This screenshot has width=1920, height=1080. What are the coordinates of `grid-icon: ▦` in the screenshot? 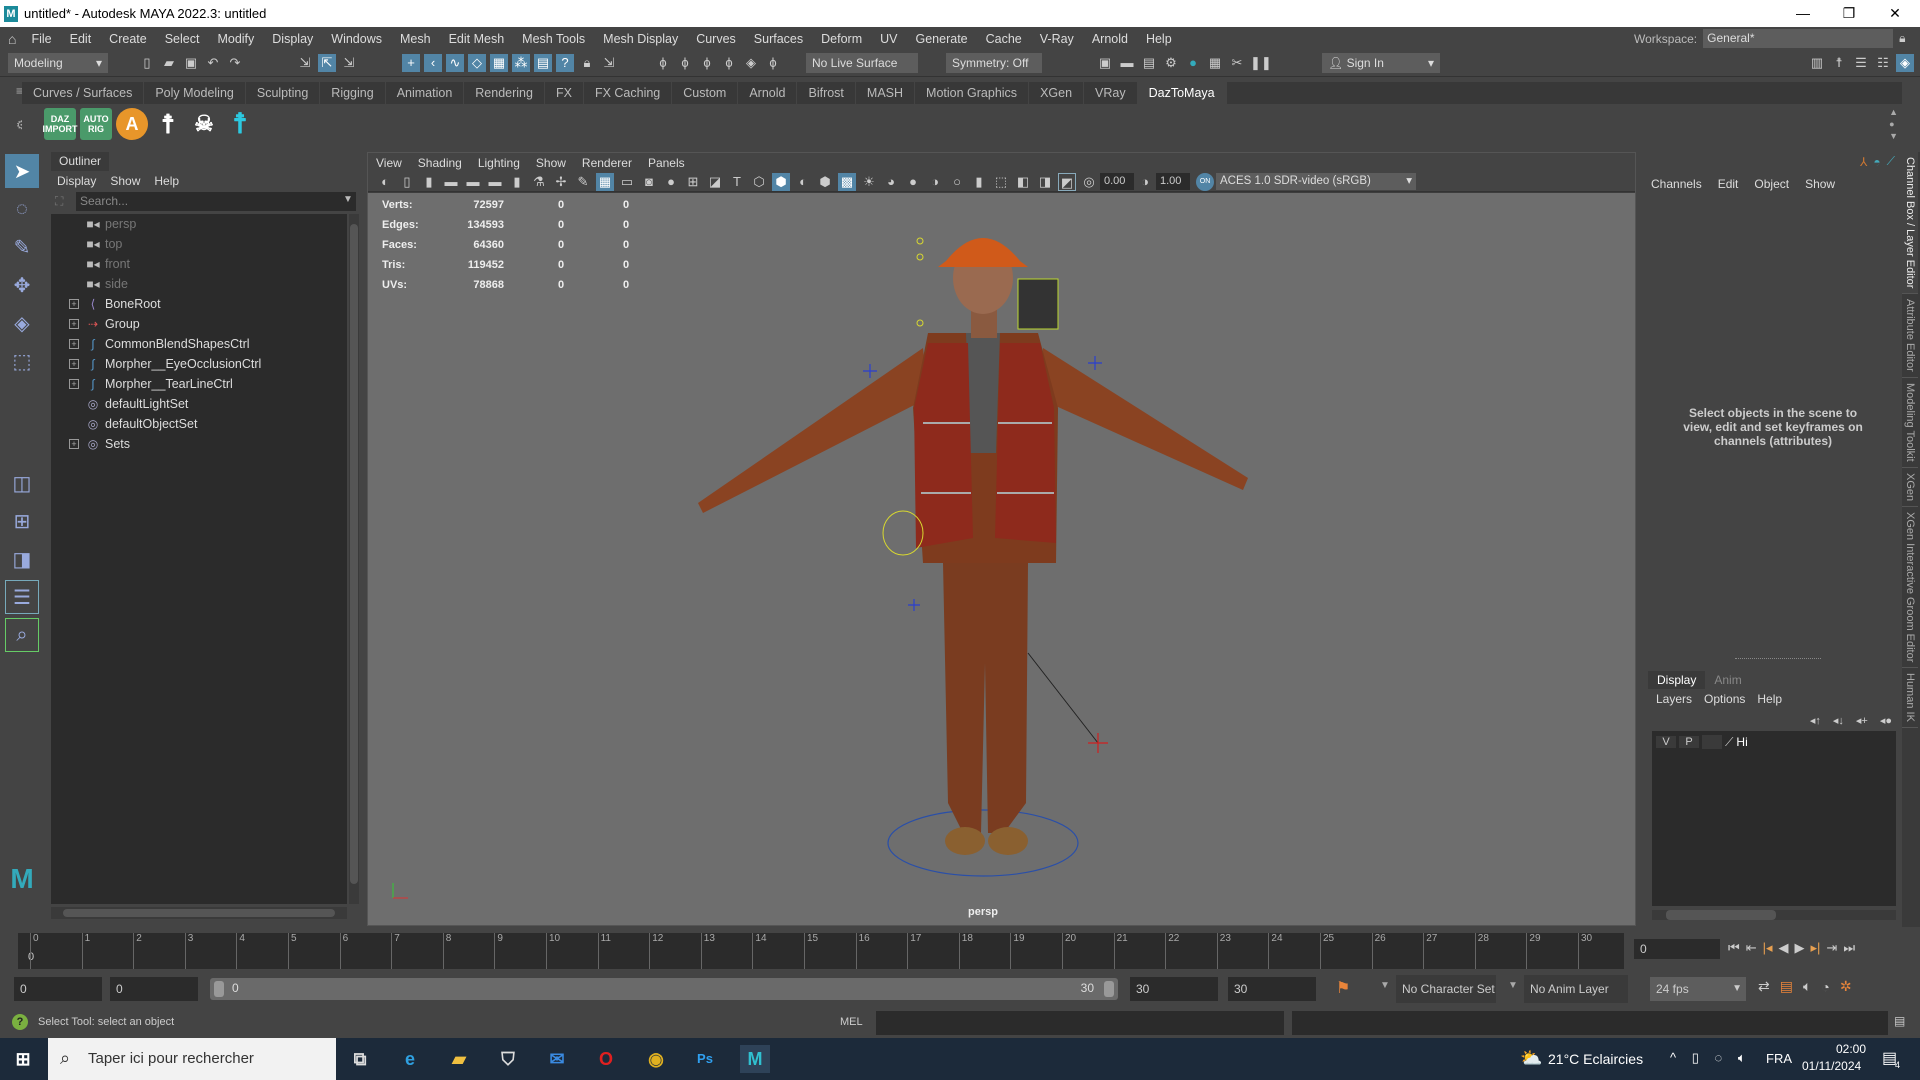 It's located at (605, 181).